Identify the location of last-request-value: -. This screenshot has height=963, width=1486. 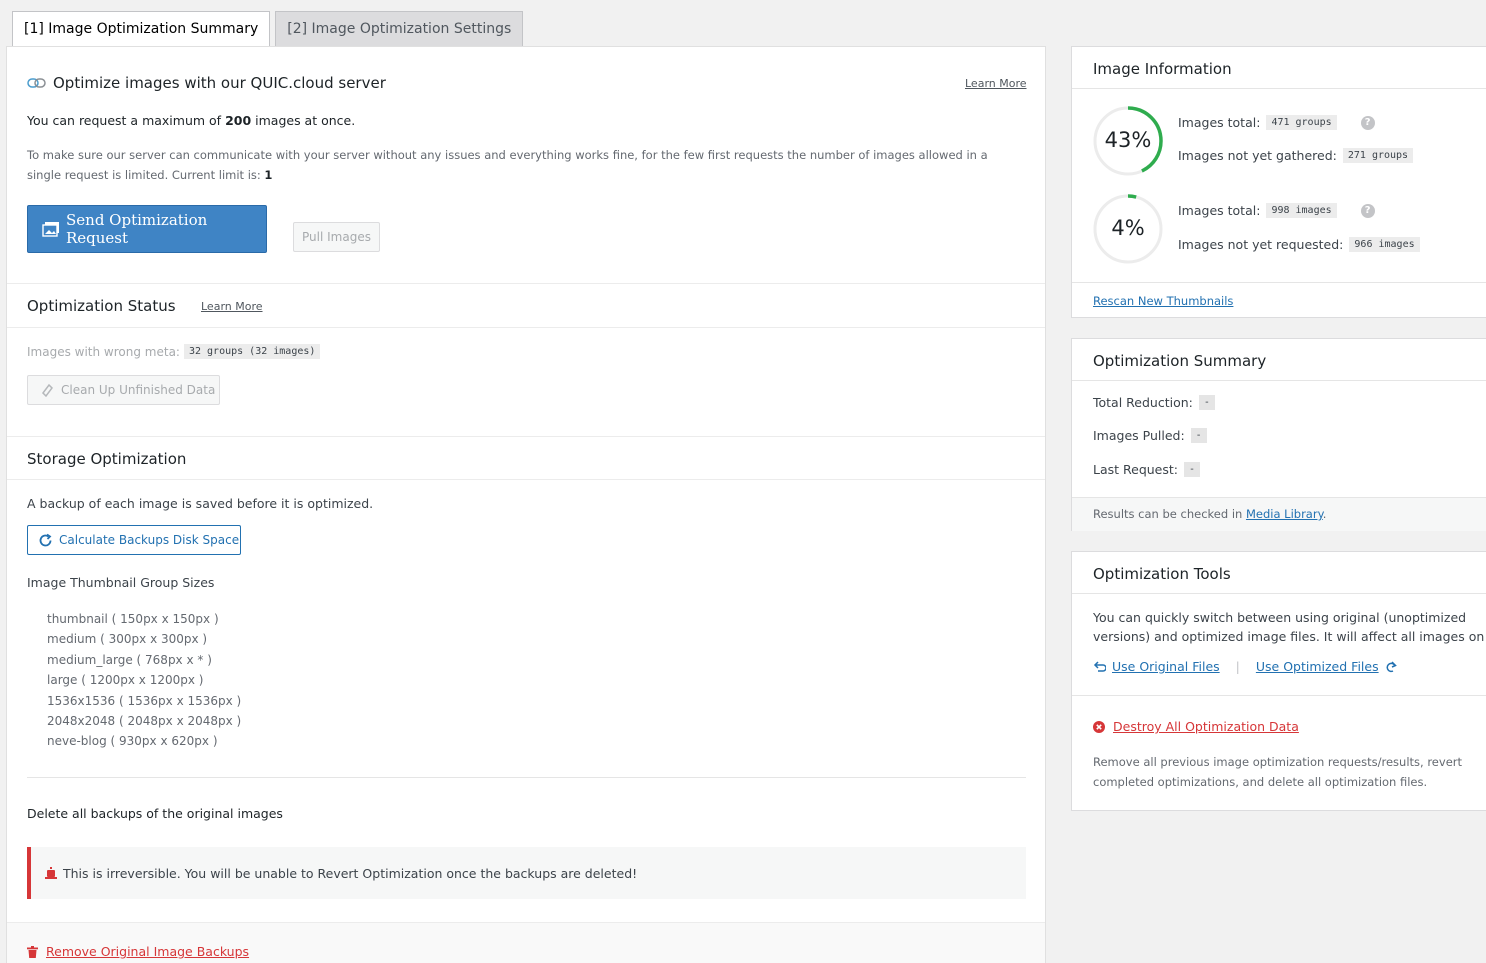
(1192, 469).